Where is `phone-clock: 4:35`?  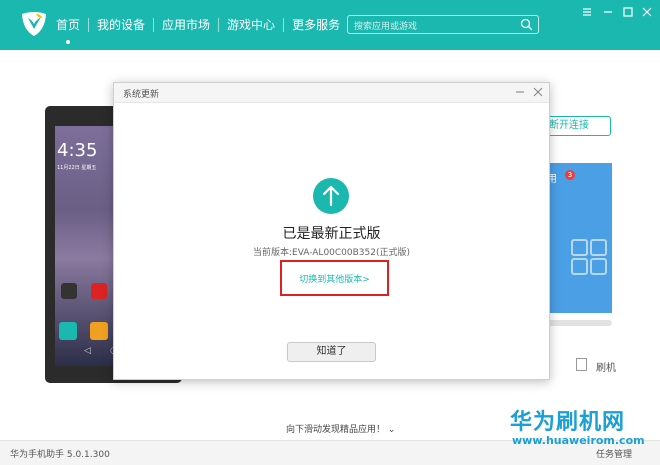
phone-clock: 4:35 is located at coordinates (77, 150).